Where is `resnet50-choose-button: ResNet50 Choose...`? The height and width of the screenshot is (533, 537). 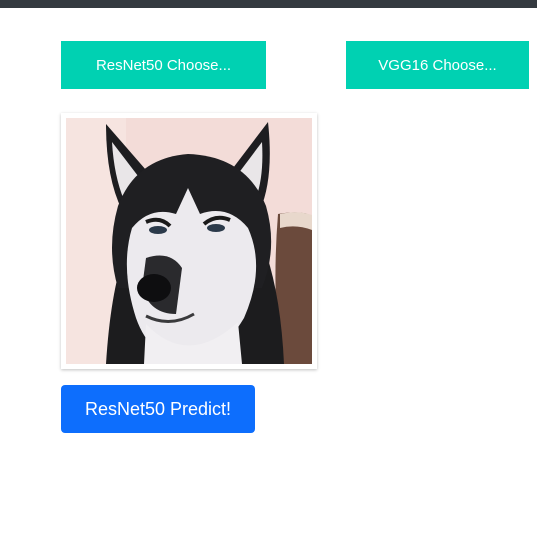 resnet50-choose-button: ResNet50 Choose... is located at coordinates (163, 65).